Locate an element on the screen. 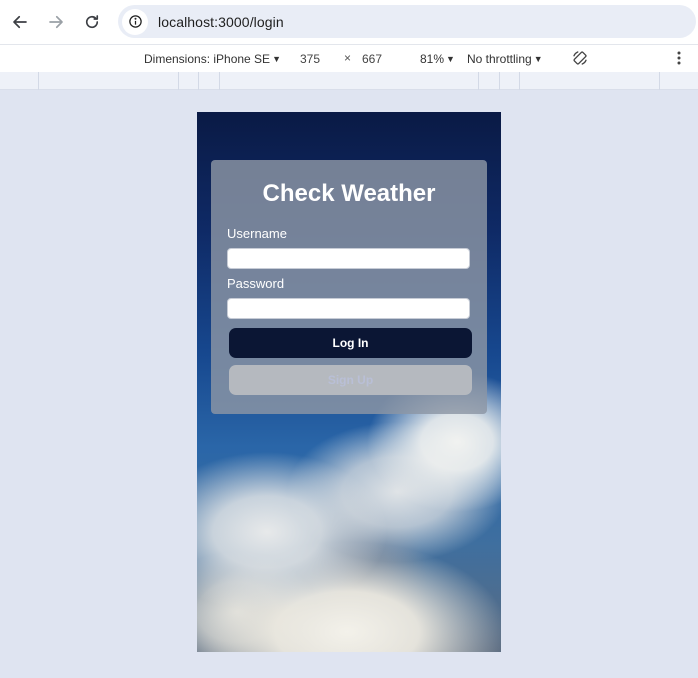 This screenshot has height=678, width=698. rotate-icon is located at coordinates (580, 58).